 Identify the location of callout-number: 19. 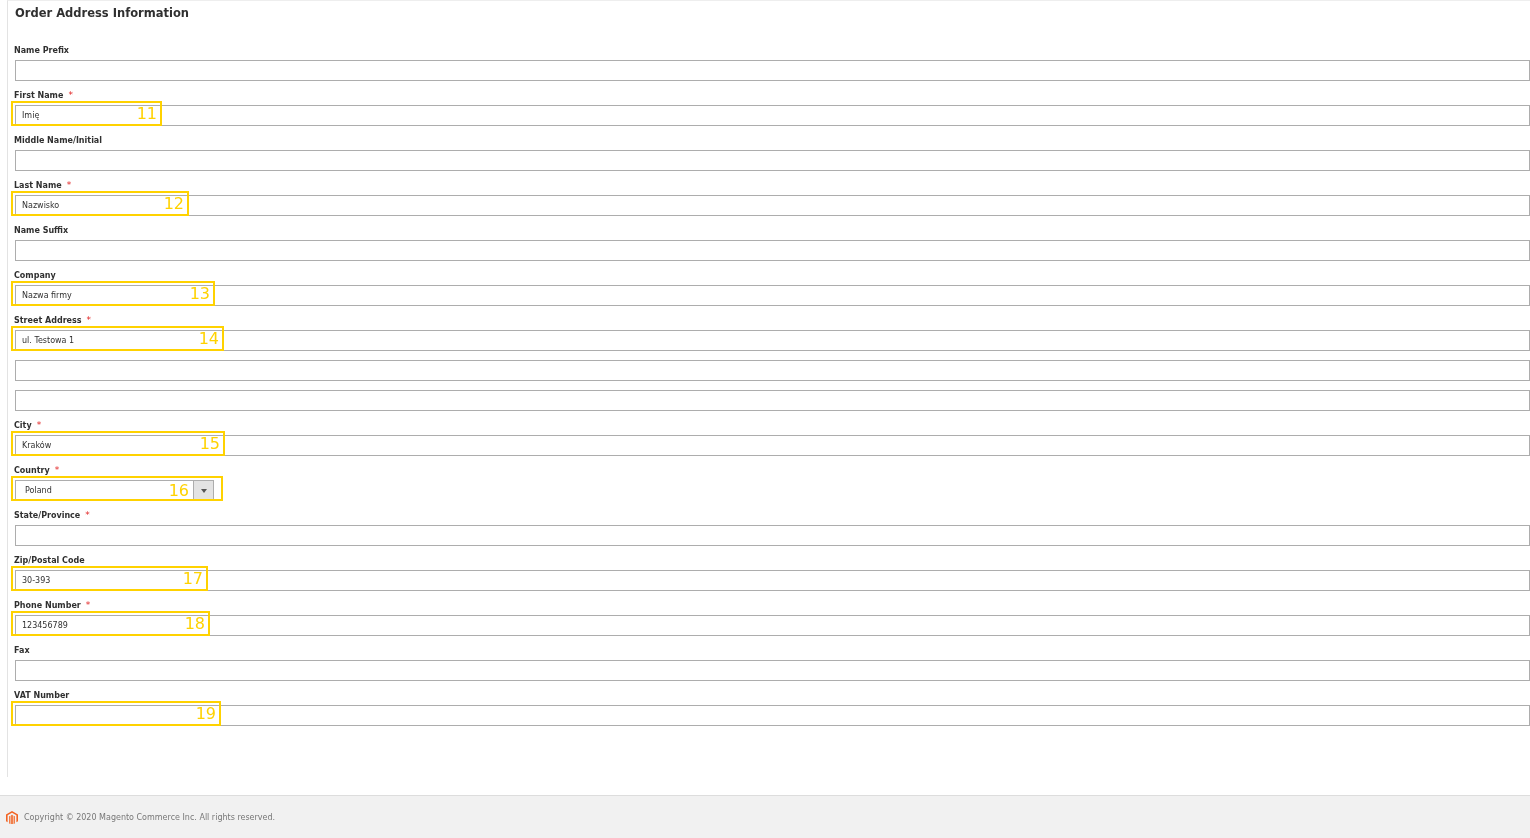
(116, 713).